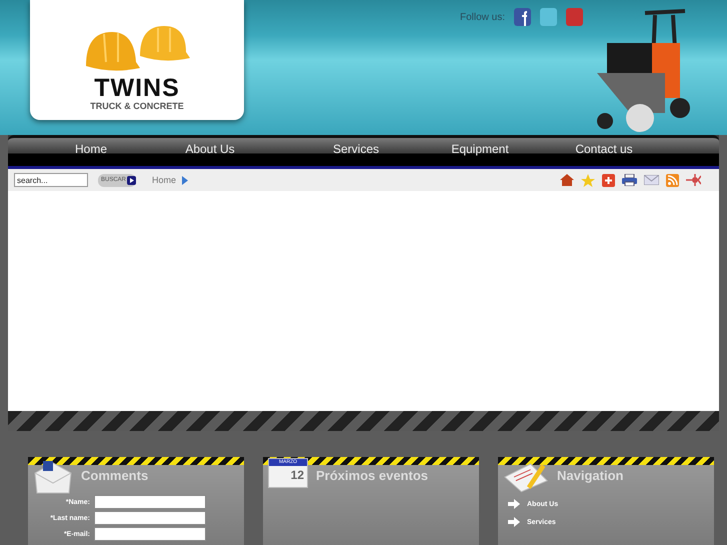 Image resolution: width=727 pixels, height=545 pixels. Describe the element at coordinates (137, 88) in the screenshot. I see `brand-name: TWINS` at that location.